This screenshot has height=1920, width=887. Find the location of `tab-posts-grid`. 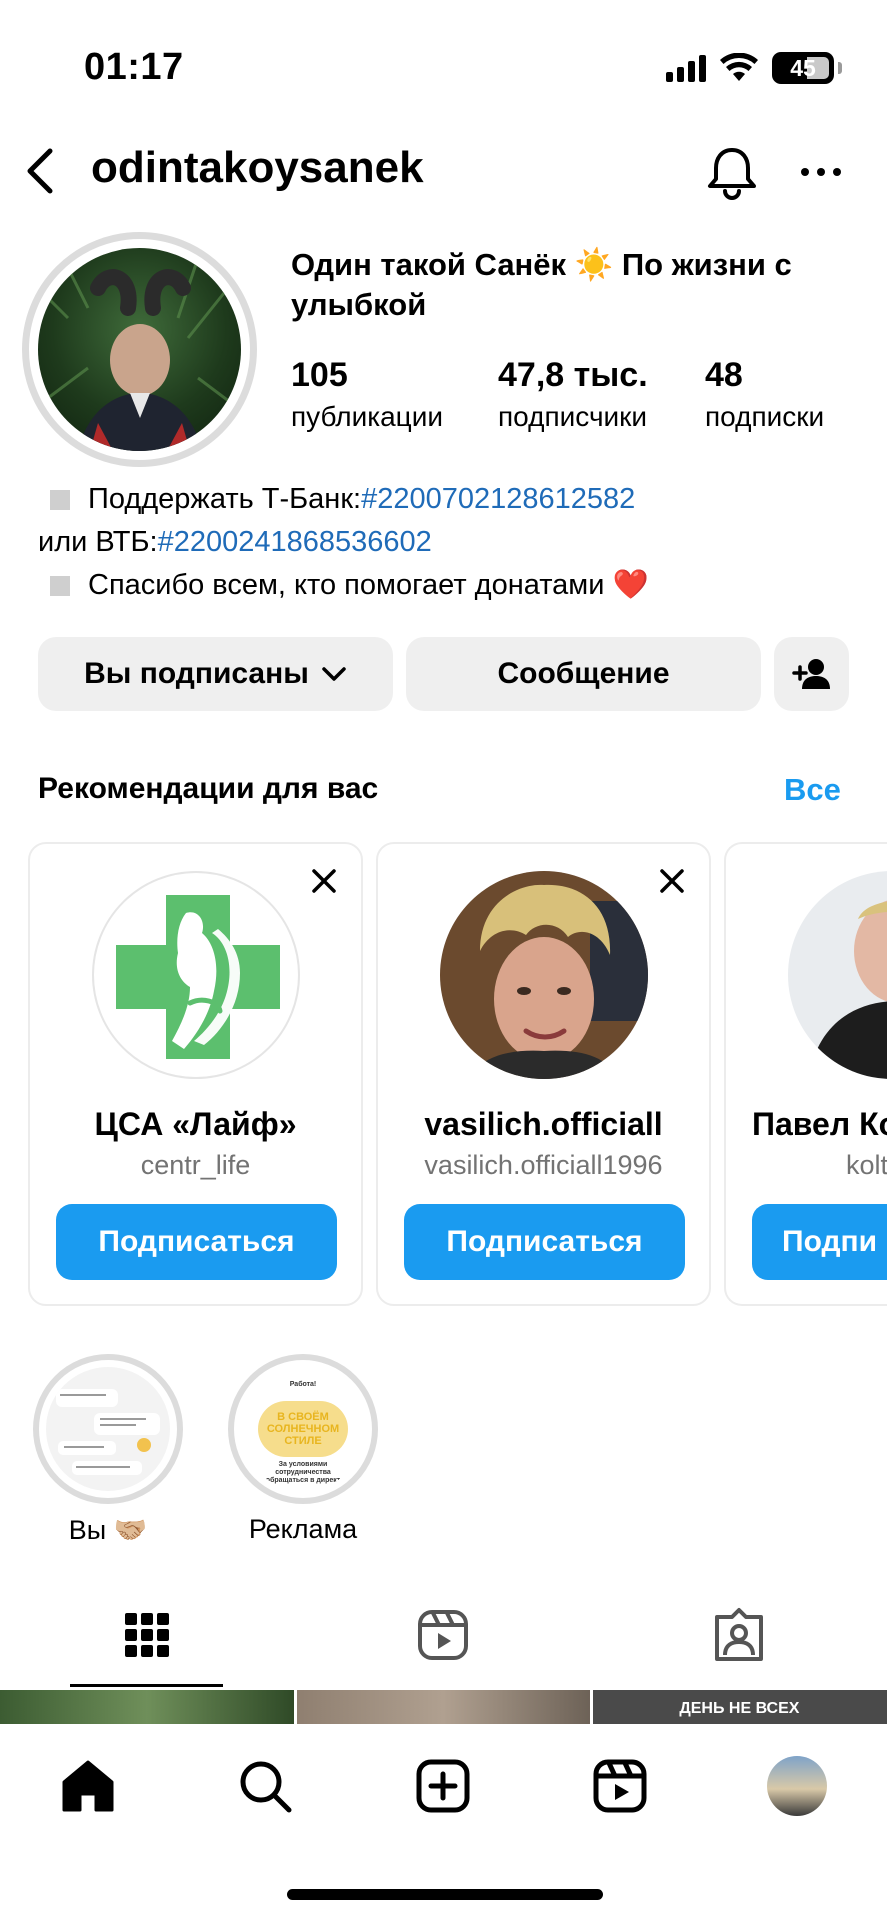

tab-posts-grid is located at coordinates (147, 1635).